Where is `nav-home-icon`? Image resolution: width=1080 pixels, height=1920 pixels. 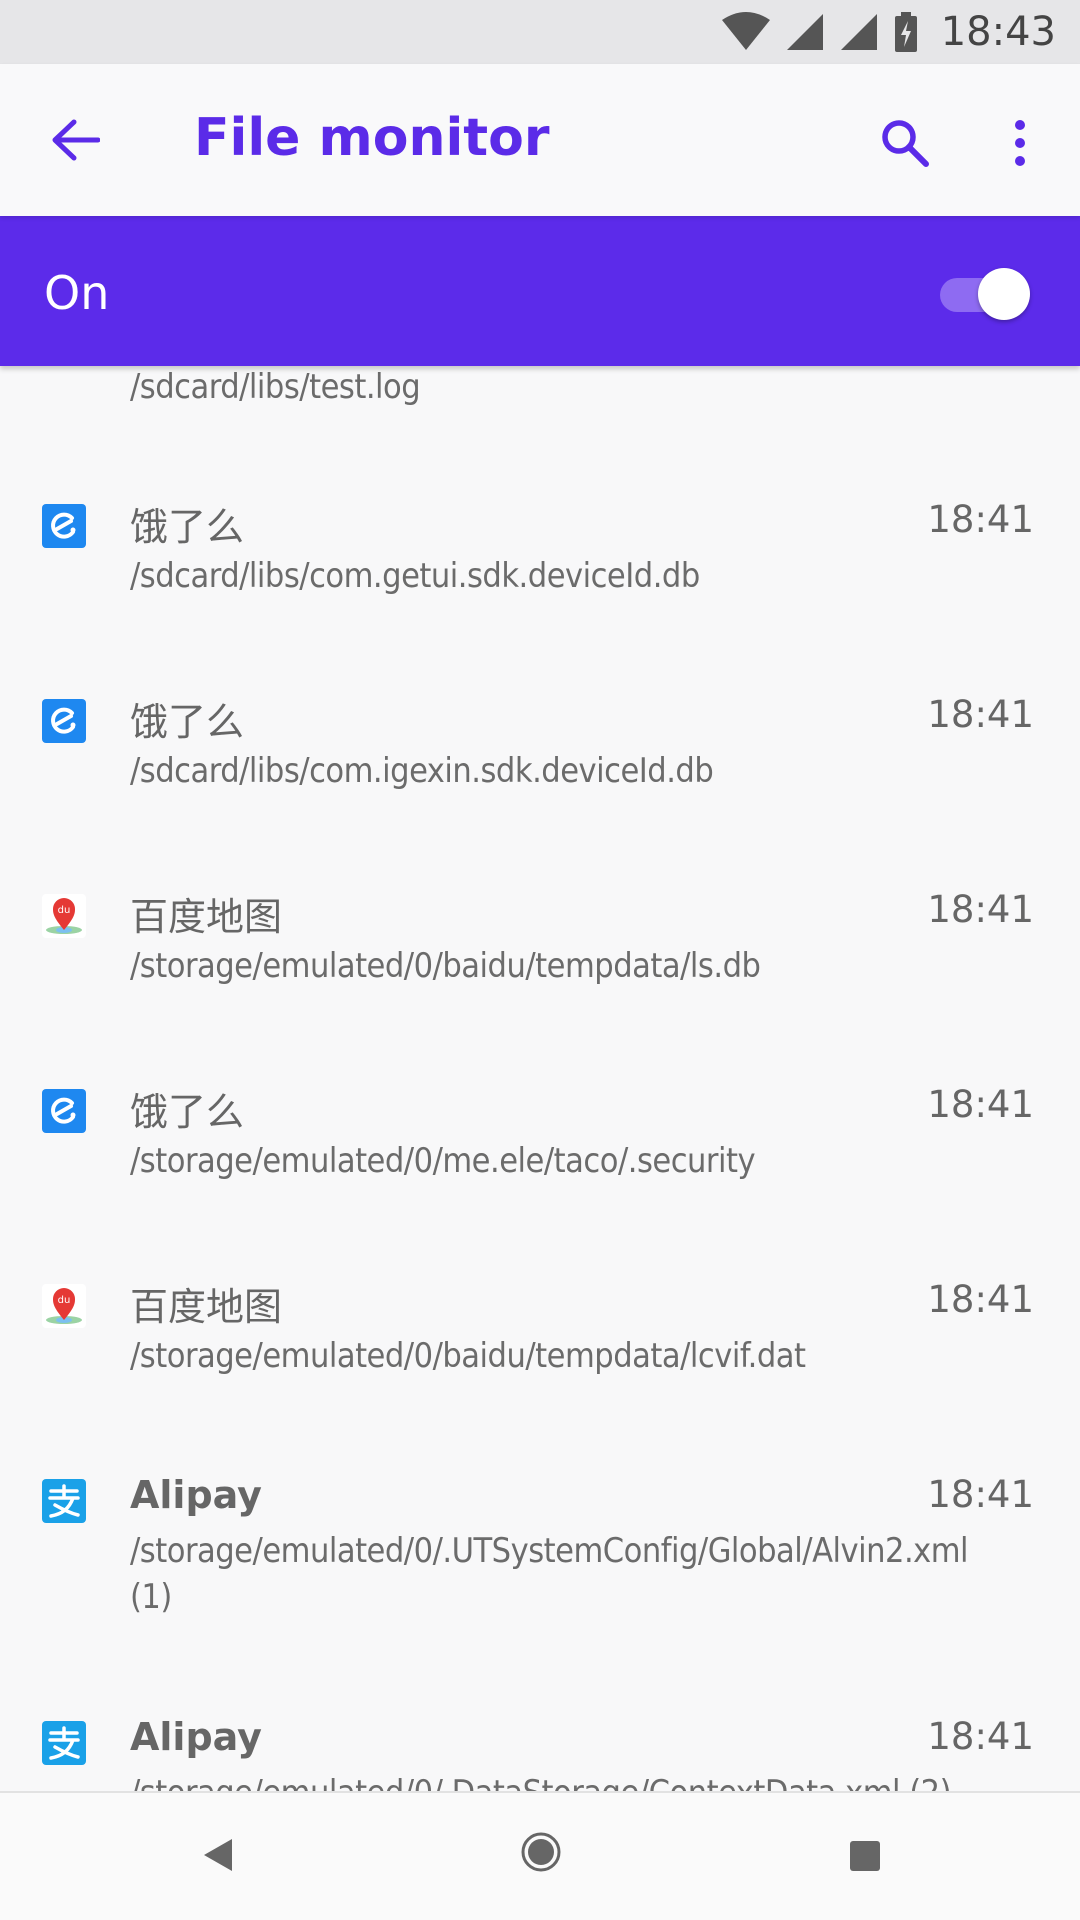
nav-home-icon is located at coordinates (541, 1852).